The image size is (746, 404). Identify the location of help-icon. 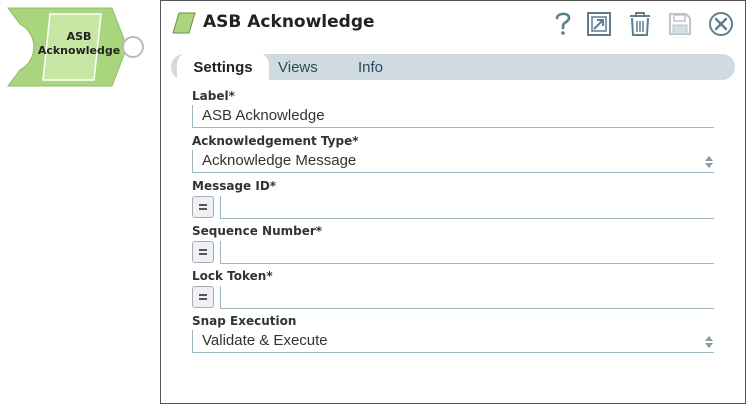
(563, 24).